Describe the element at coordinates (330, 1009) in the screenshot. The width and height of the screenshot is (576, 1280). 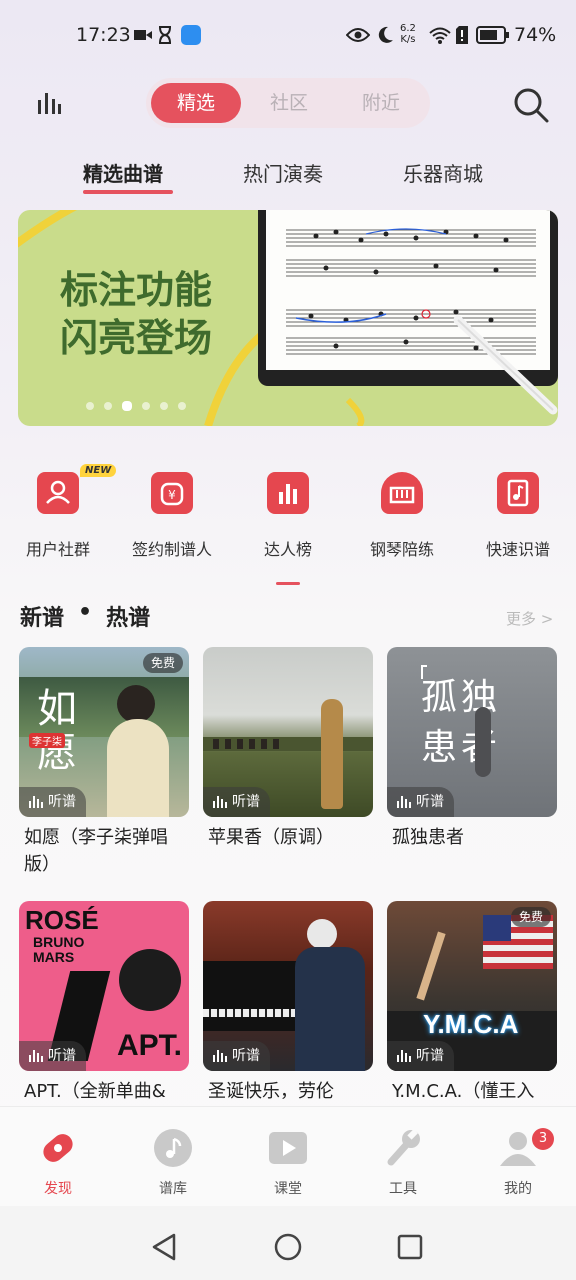
I see `cover-person-suit` at that location.